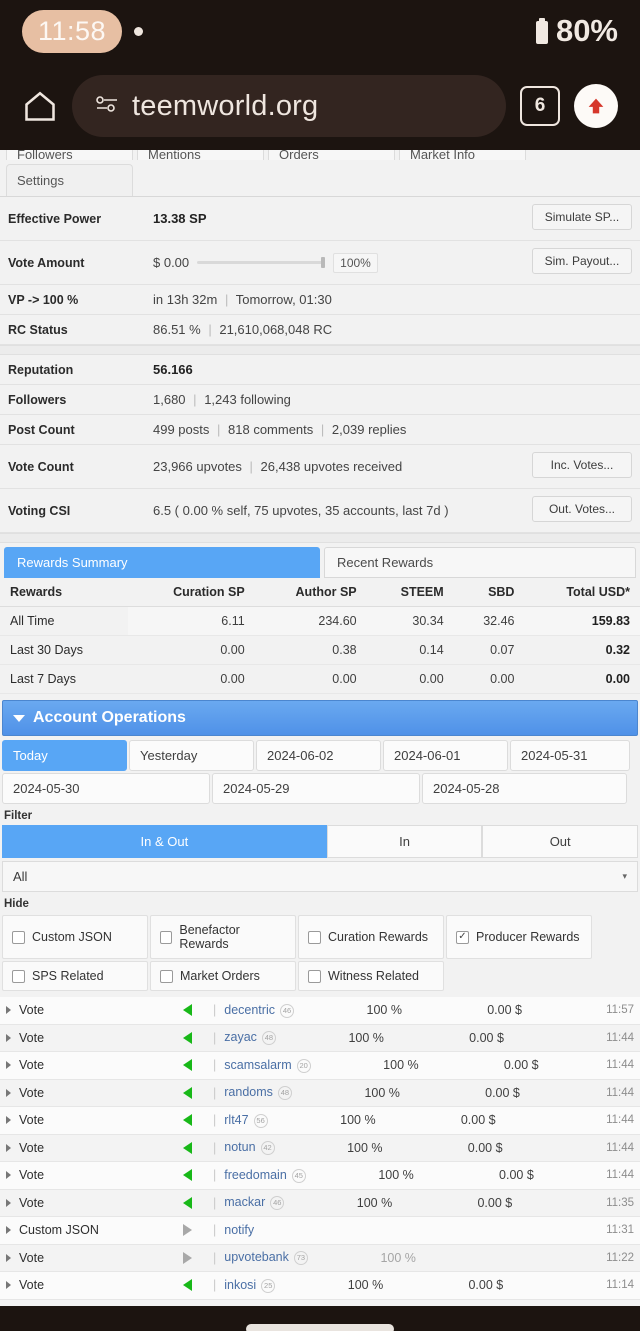 The height and width of the screenshot is (1331, 640). Describe the element at coordinates (64, 679) in the screenshot. I see `period-label: Last 7 Days` at that location.